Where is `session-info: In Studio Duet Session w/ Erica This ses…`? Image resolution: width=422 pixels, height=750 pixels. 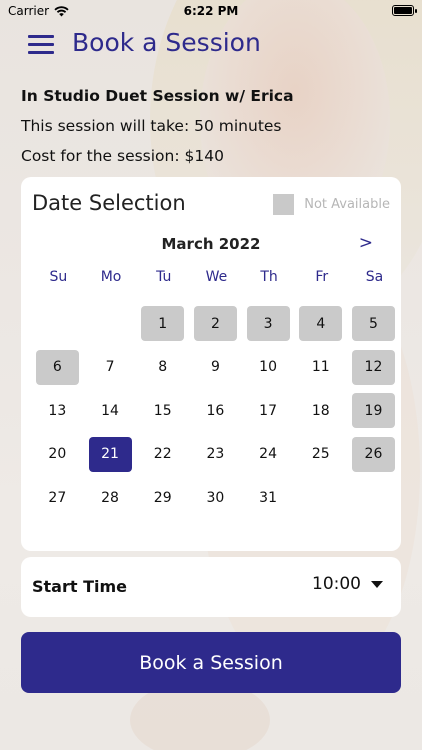 session-info: In Studio Duet Session w/ Erica This ses… is located at coordinates (157, 131).